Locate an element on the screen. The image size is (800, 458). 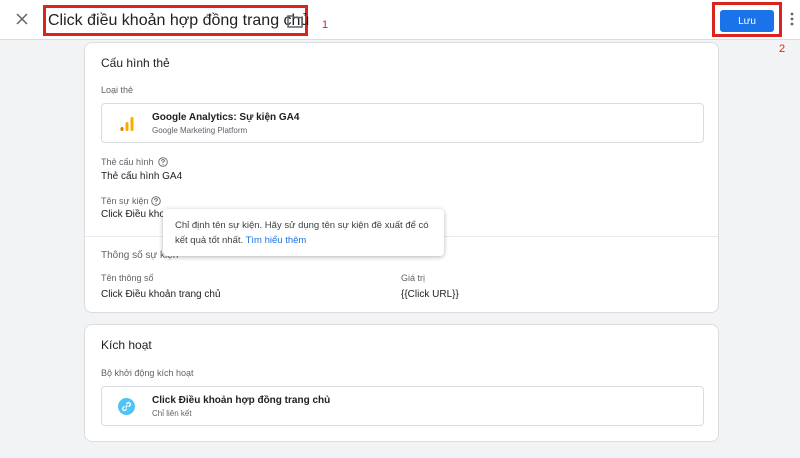
folder-icon is located at coordinates (295, 21).